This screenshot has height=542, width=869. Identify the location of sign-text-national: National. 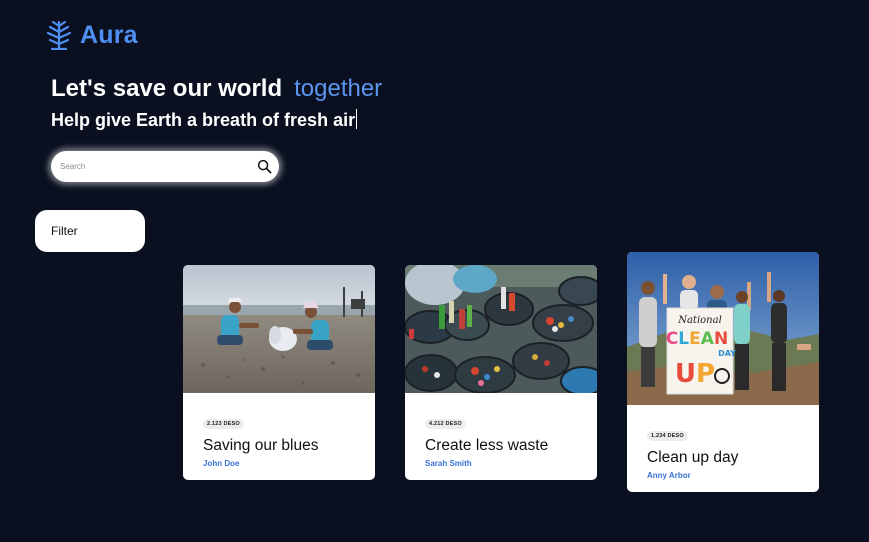
(699, 320).